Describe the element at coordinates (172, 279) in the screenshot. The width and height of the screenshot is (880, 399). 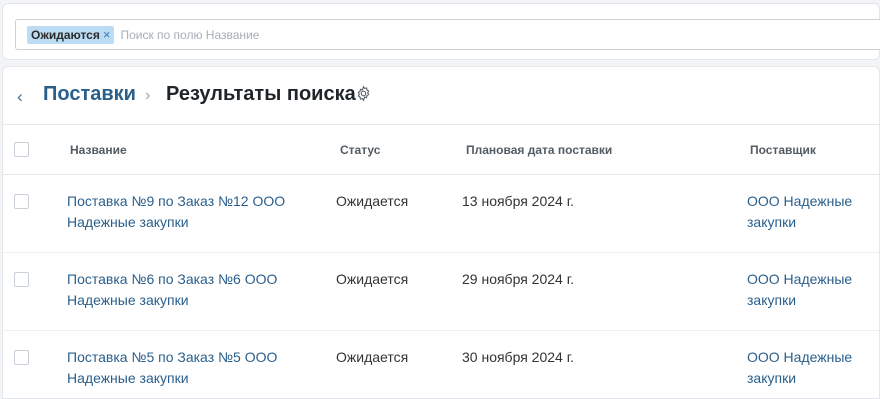
I see `delivery-name-line1: Поставка №6 по Заказ №6 ООО` at that location.